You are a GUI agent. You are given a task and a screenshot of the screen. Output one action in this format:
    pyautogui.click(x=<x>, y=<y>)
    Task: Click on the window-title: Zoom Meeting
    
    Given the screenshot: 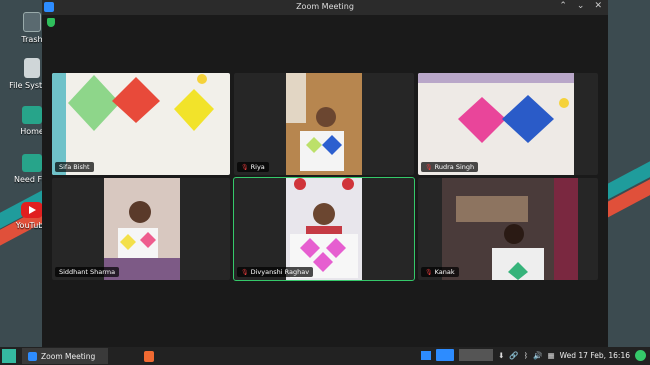 What is the action you would take?
    pyautogui.click(x=325, y=6)
    